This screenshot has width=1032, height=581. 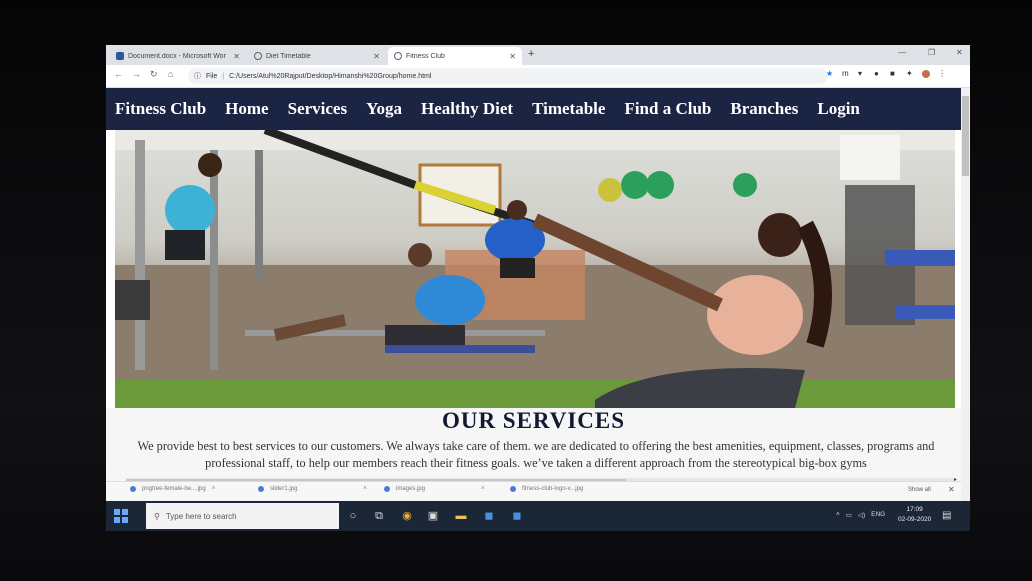 I want to click on download-item: pngtree-female-be....jpg ˄, so click(x=172, y=489).